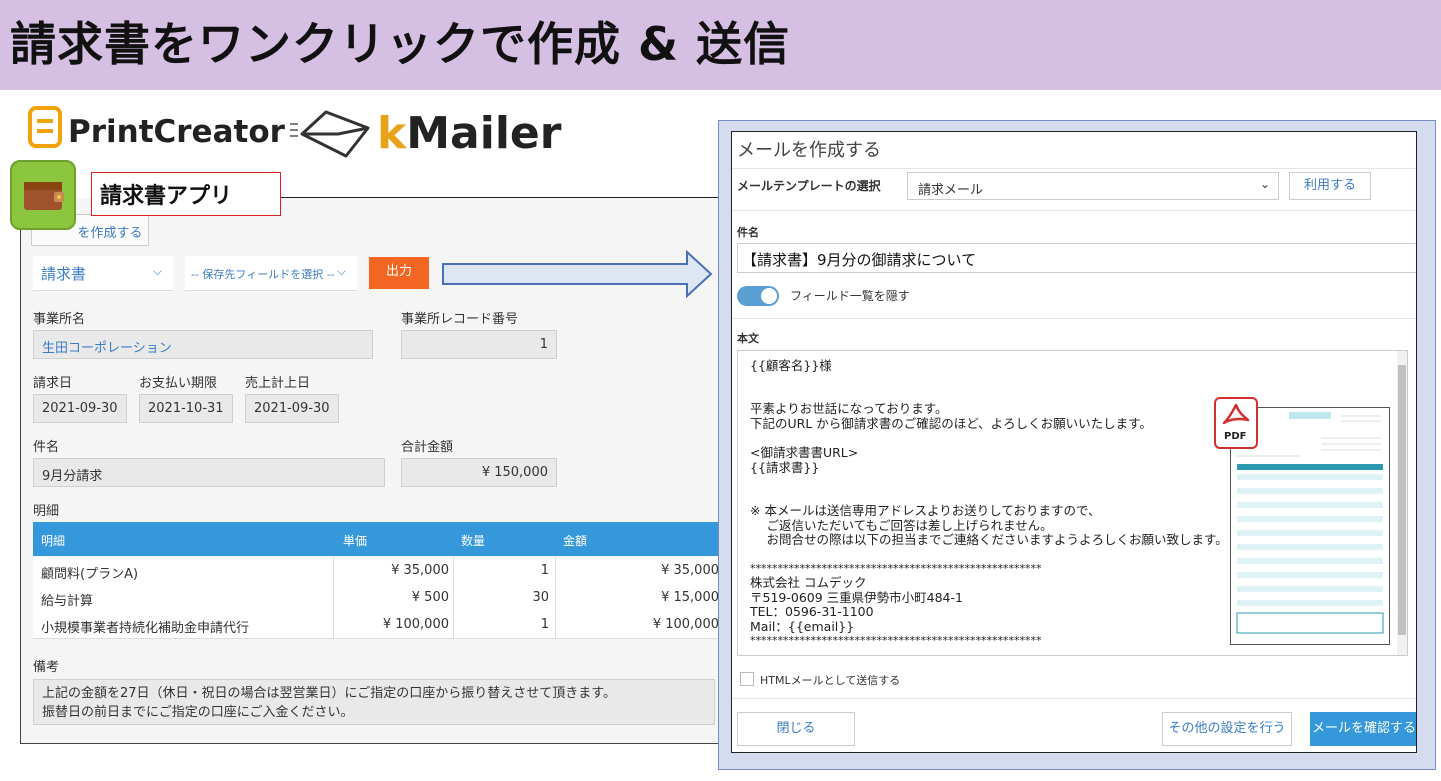 This screenshot has height=781, width=1441. I want to click on body-label: 本文, so click(748, 338).